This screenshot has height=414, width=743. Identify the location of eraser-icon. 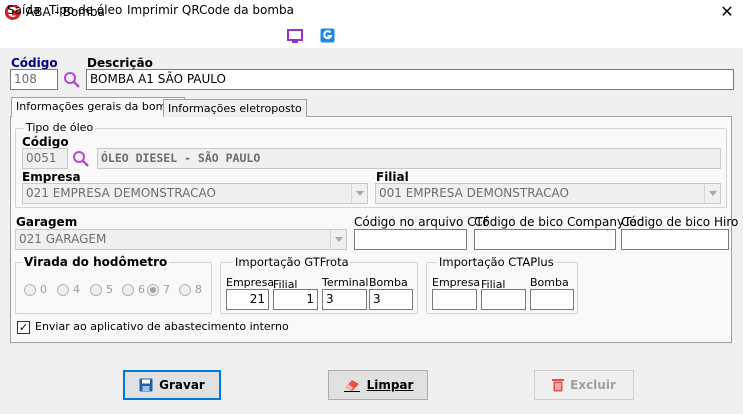
(351, 386).